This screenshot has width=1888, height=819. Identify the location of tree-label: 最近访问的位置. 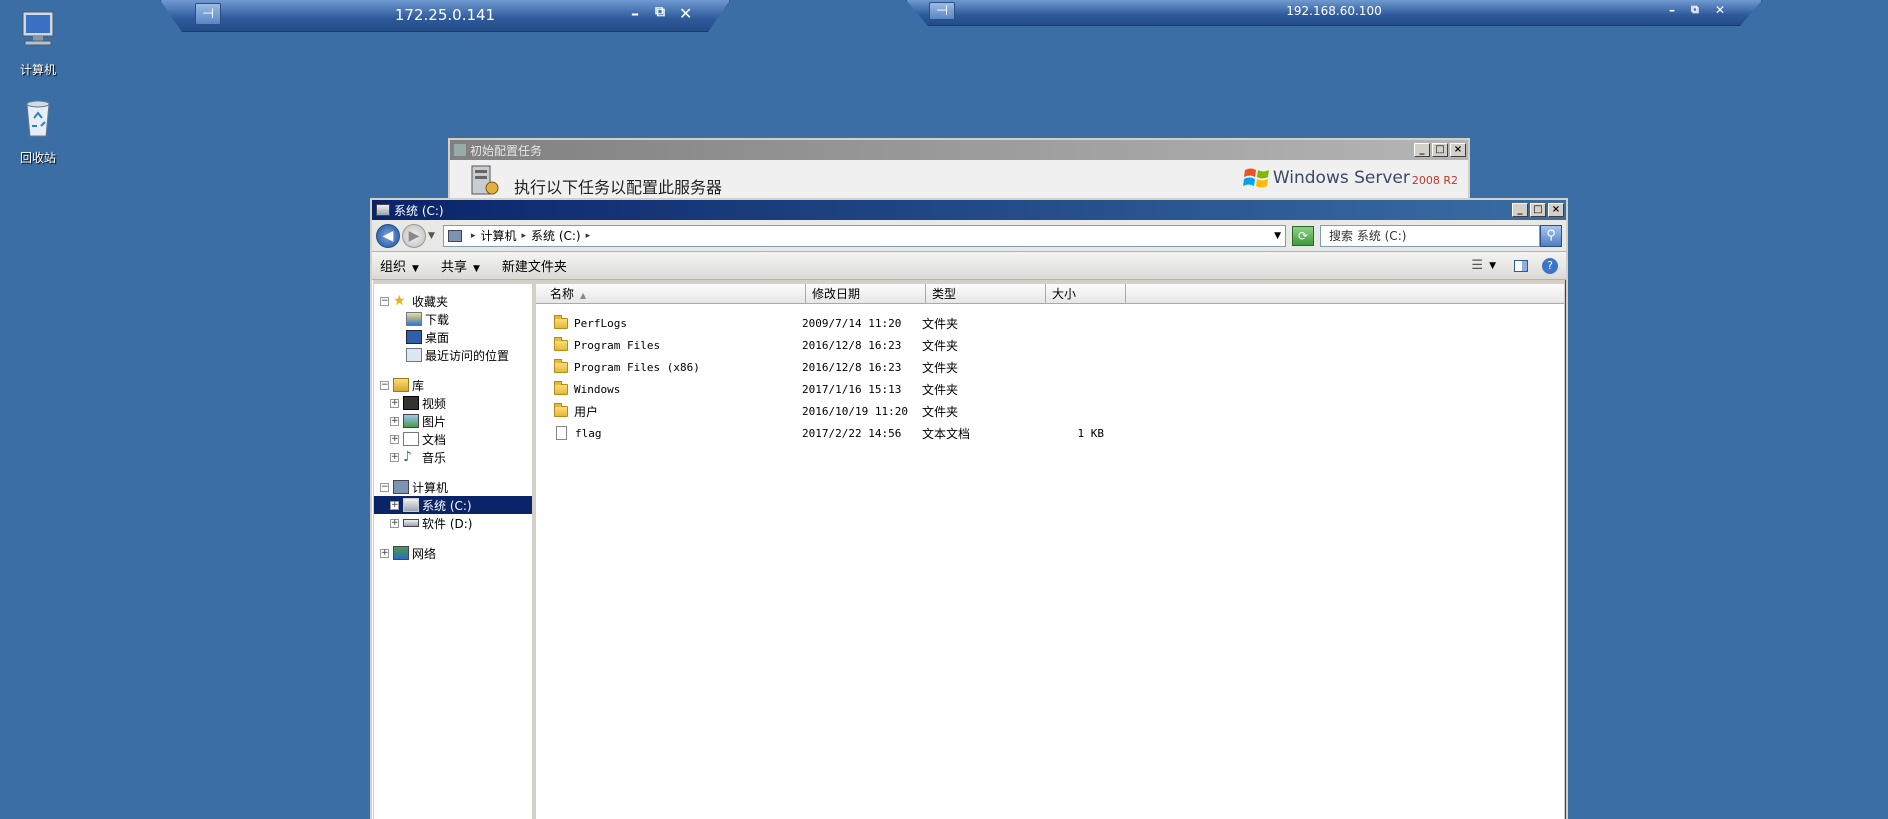
(467, 355).